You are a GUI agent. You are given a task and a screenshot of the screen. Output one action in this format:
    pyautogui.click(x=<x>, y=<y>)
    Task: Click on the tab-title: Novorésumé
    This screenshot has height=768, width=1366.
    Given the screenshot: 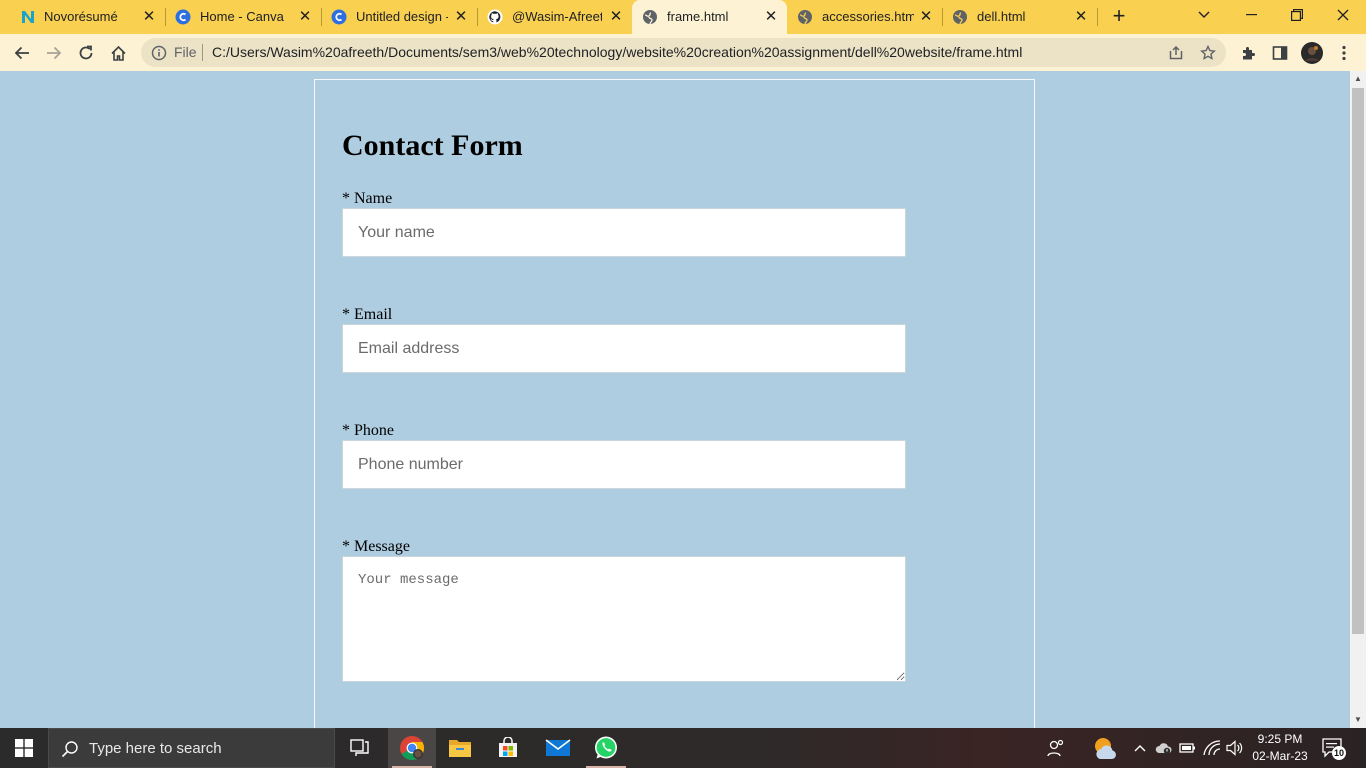 What is the action you would take?
    pyautogui.click(x=81, y=16)
    